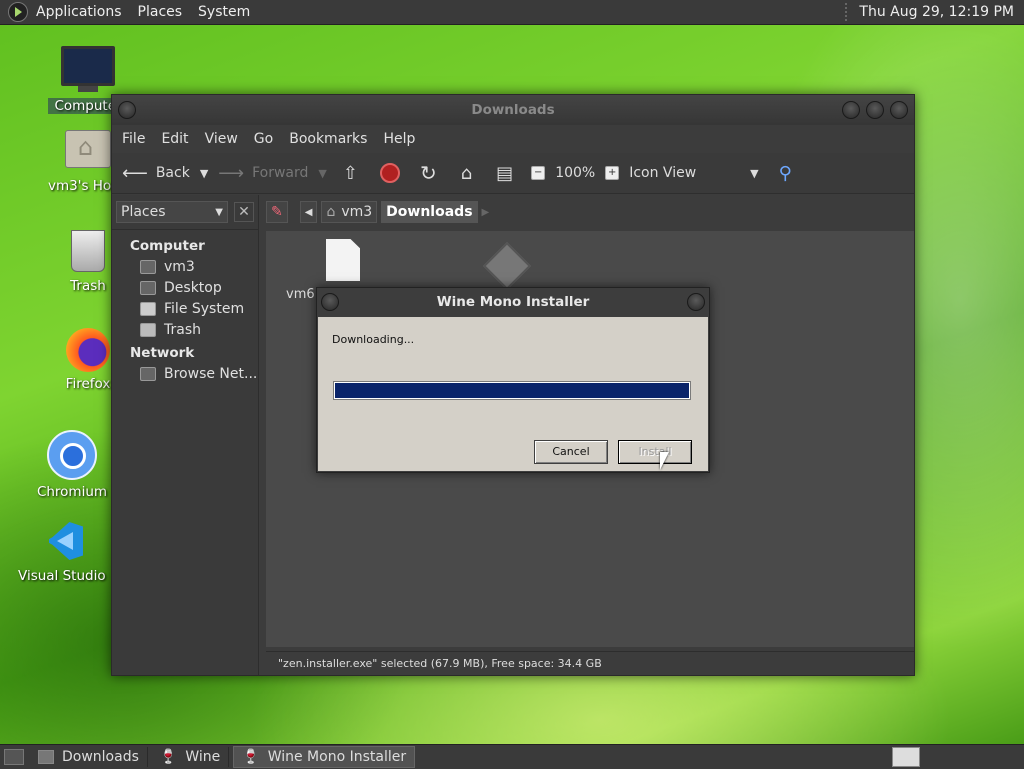  Describe the element at coordinates (429, 212) in the screenshot. I see `path-crumb-downloads: Downloads` at that location.